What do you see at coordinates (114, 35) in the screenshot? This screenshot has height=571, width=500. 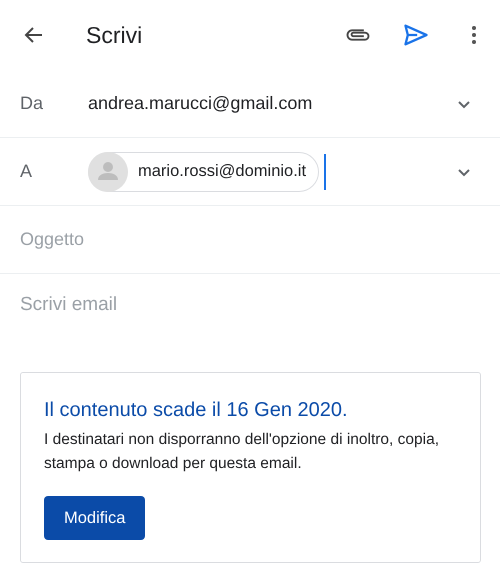 I see `window-title: Scrivi` at bounding box center [114, 35].